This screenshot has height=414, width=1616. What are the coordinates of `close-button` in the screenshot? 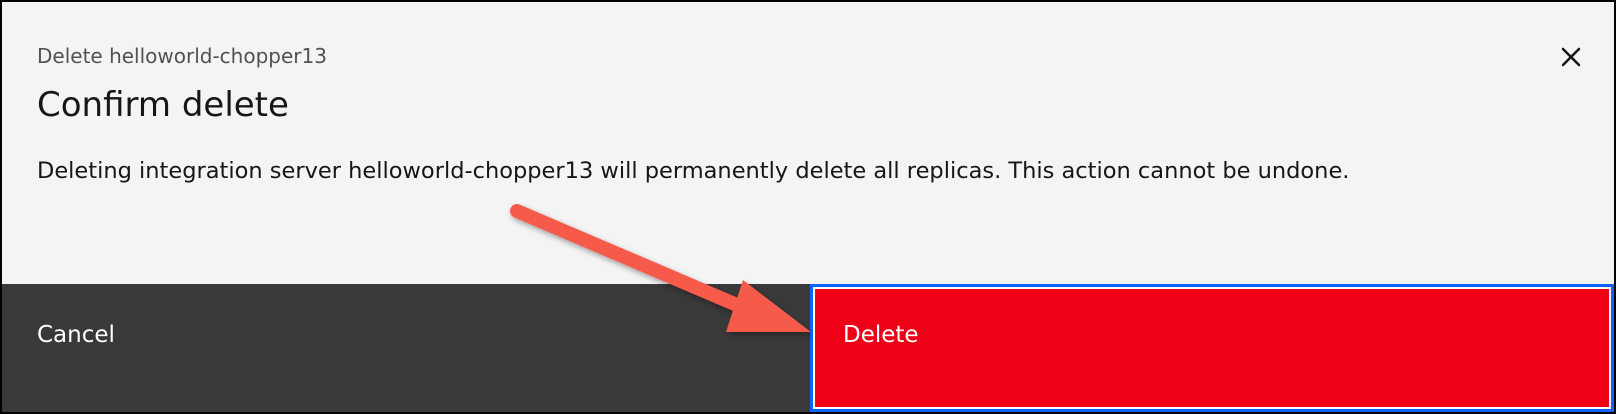 It's located at (1571, 57).